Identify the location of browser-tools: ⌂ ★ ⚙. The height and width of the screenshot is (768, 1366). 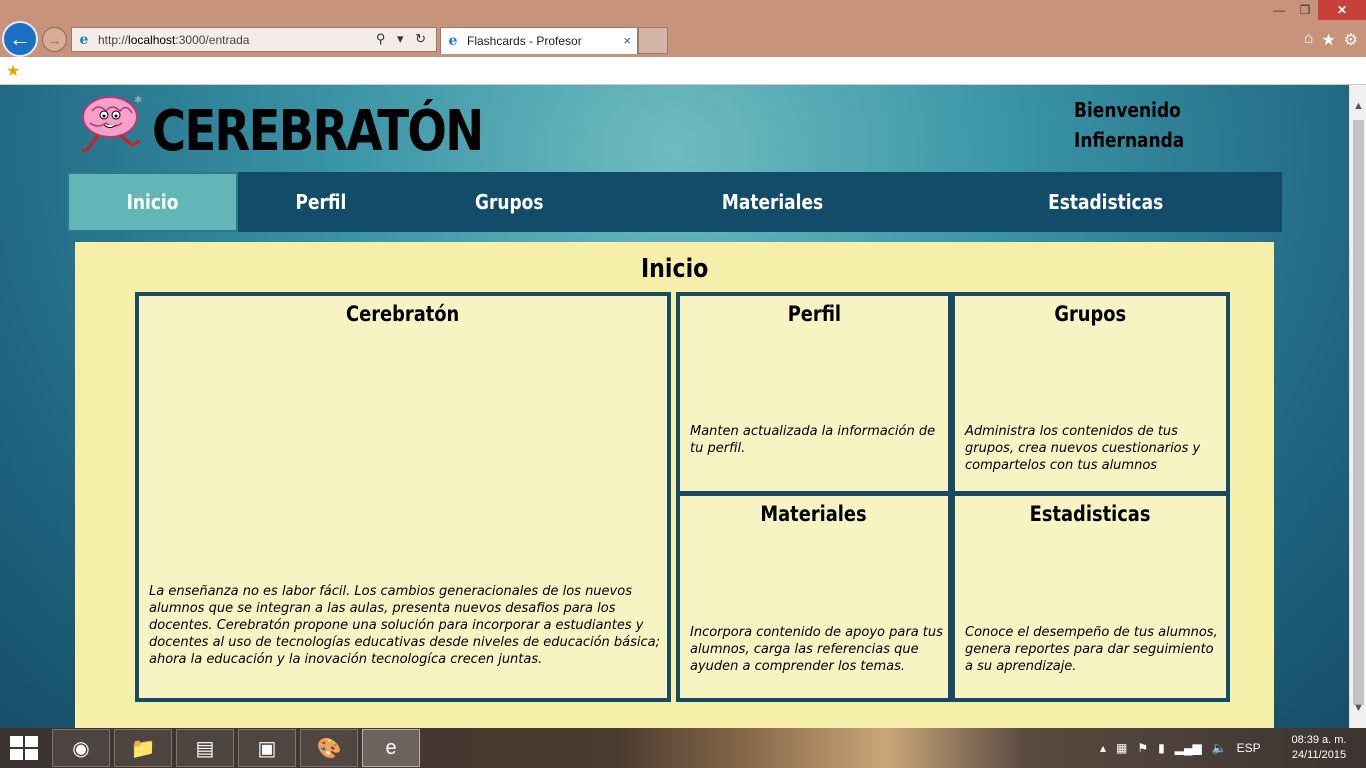
(1331, 40).